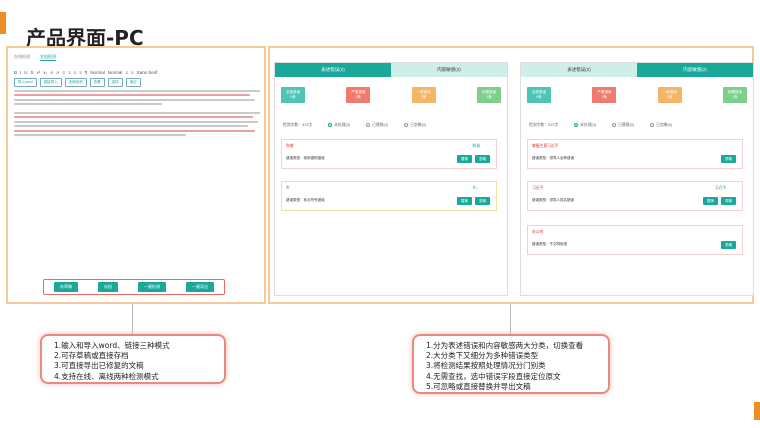  I want to click on toolbar-item: Sans Serif, so click(147, 72).